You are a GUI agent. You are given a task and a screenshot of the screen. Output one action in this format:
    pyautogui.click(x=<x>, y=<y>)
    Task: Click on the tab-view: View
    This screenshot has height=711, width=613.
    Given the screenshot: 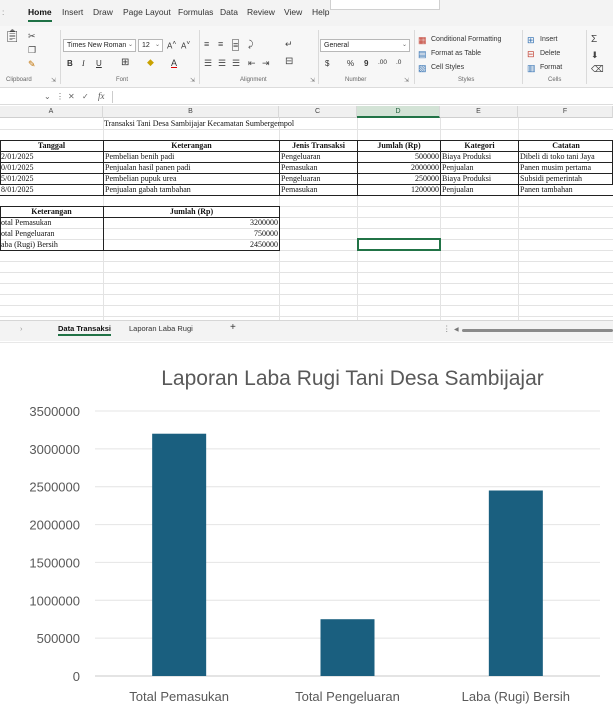 What is the action you would take?
    pyautogui.click(x=293, y=12)
    